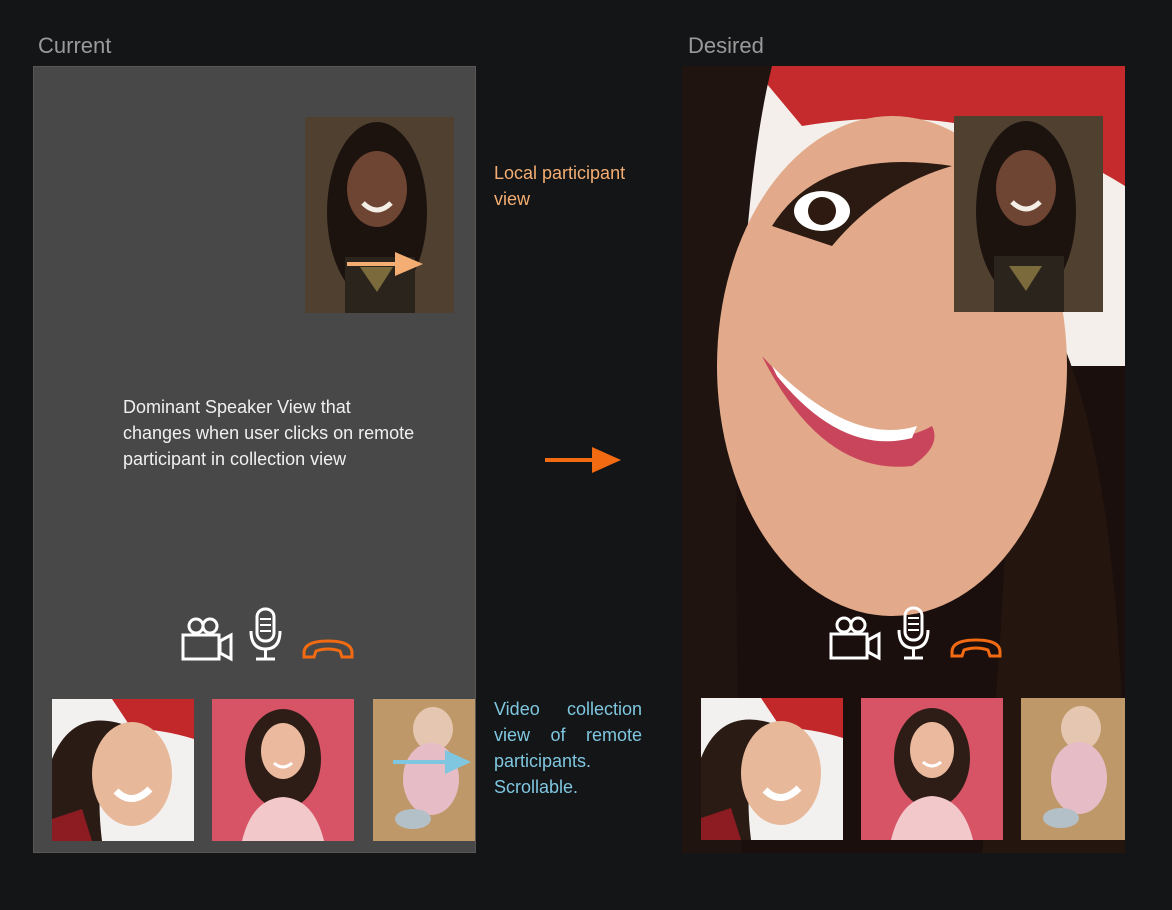  What do you see at coordinates (560, 186) in the screenshot?
I see `local-participant-annotation: Local participant view` at bounding box center [560, 186].